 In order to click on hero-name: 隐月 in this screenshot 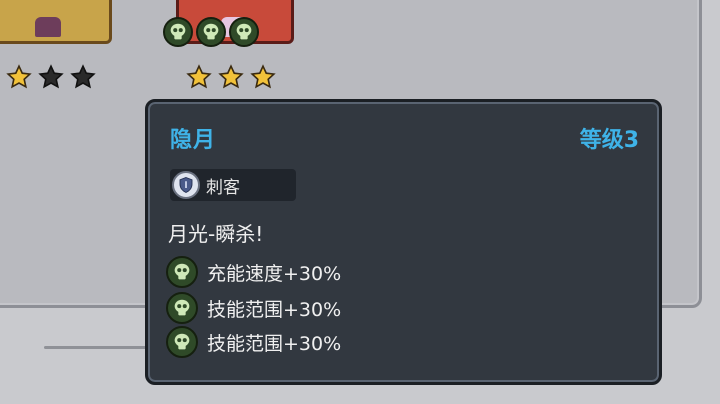, I will do `click(193, 140)`.